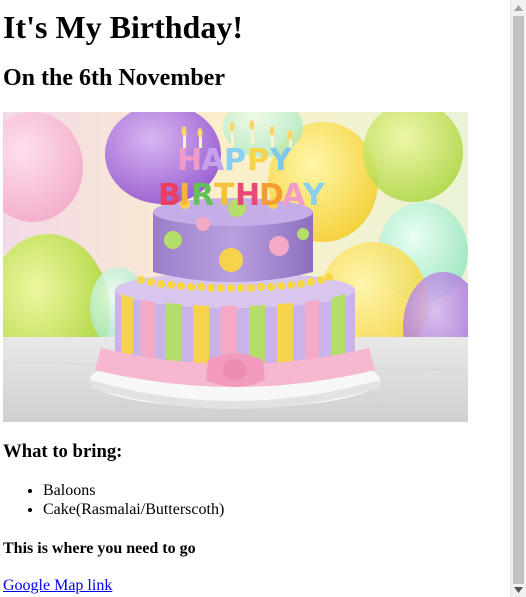  What do you see at coordinates (258, 160) in the screenshot?
I see `cake-letter-p2: P` at bounding box center [258, 160].